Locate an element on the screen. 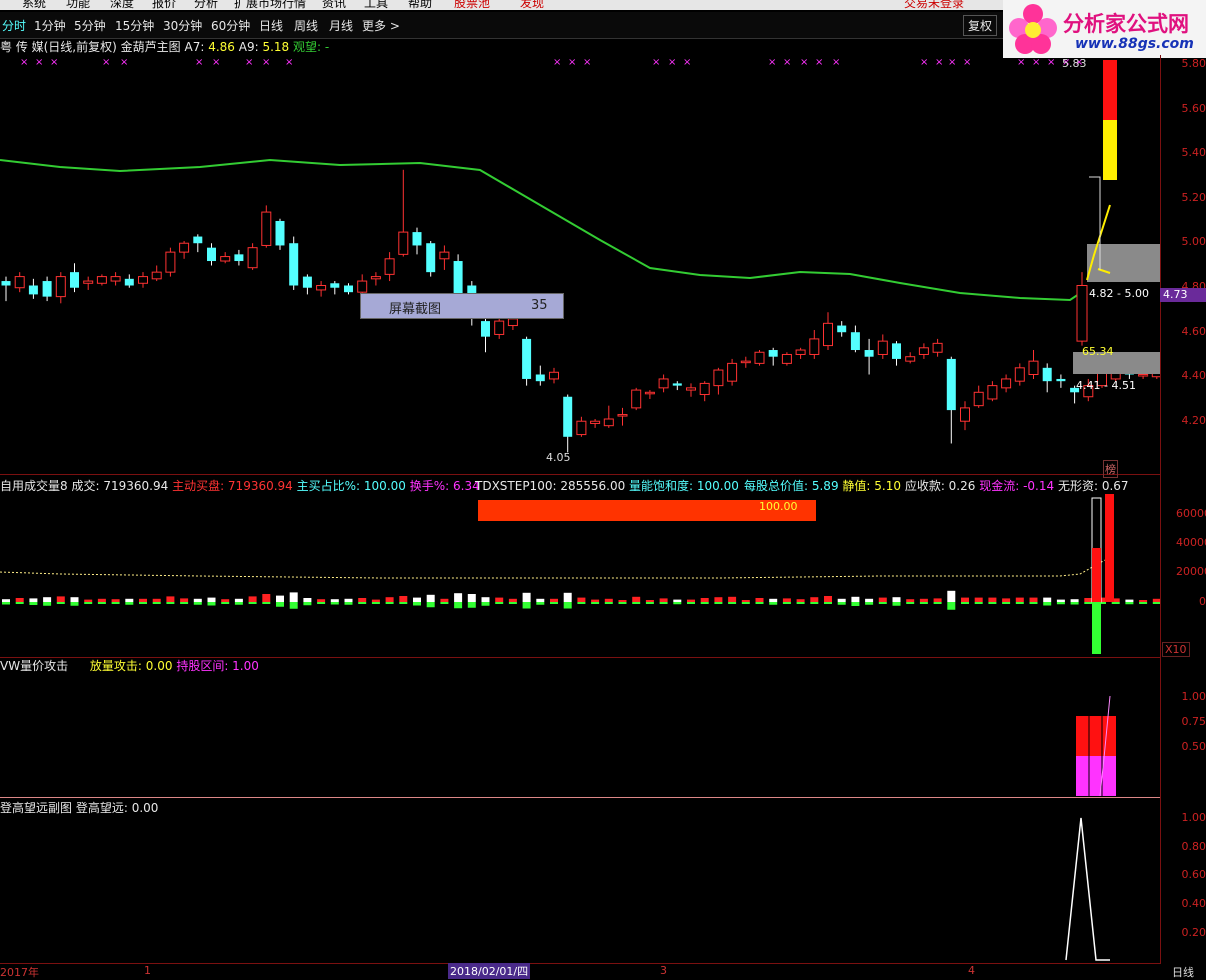  fuquan-button: 复权 is located at coordinates (980, 25).